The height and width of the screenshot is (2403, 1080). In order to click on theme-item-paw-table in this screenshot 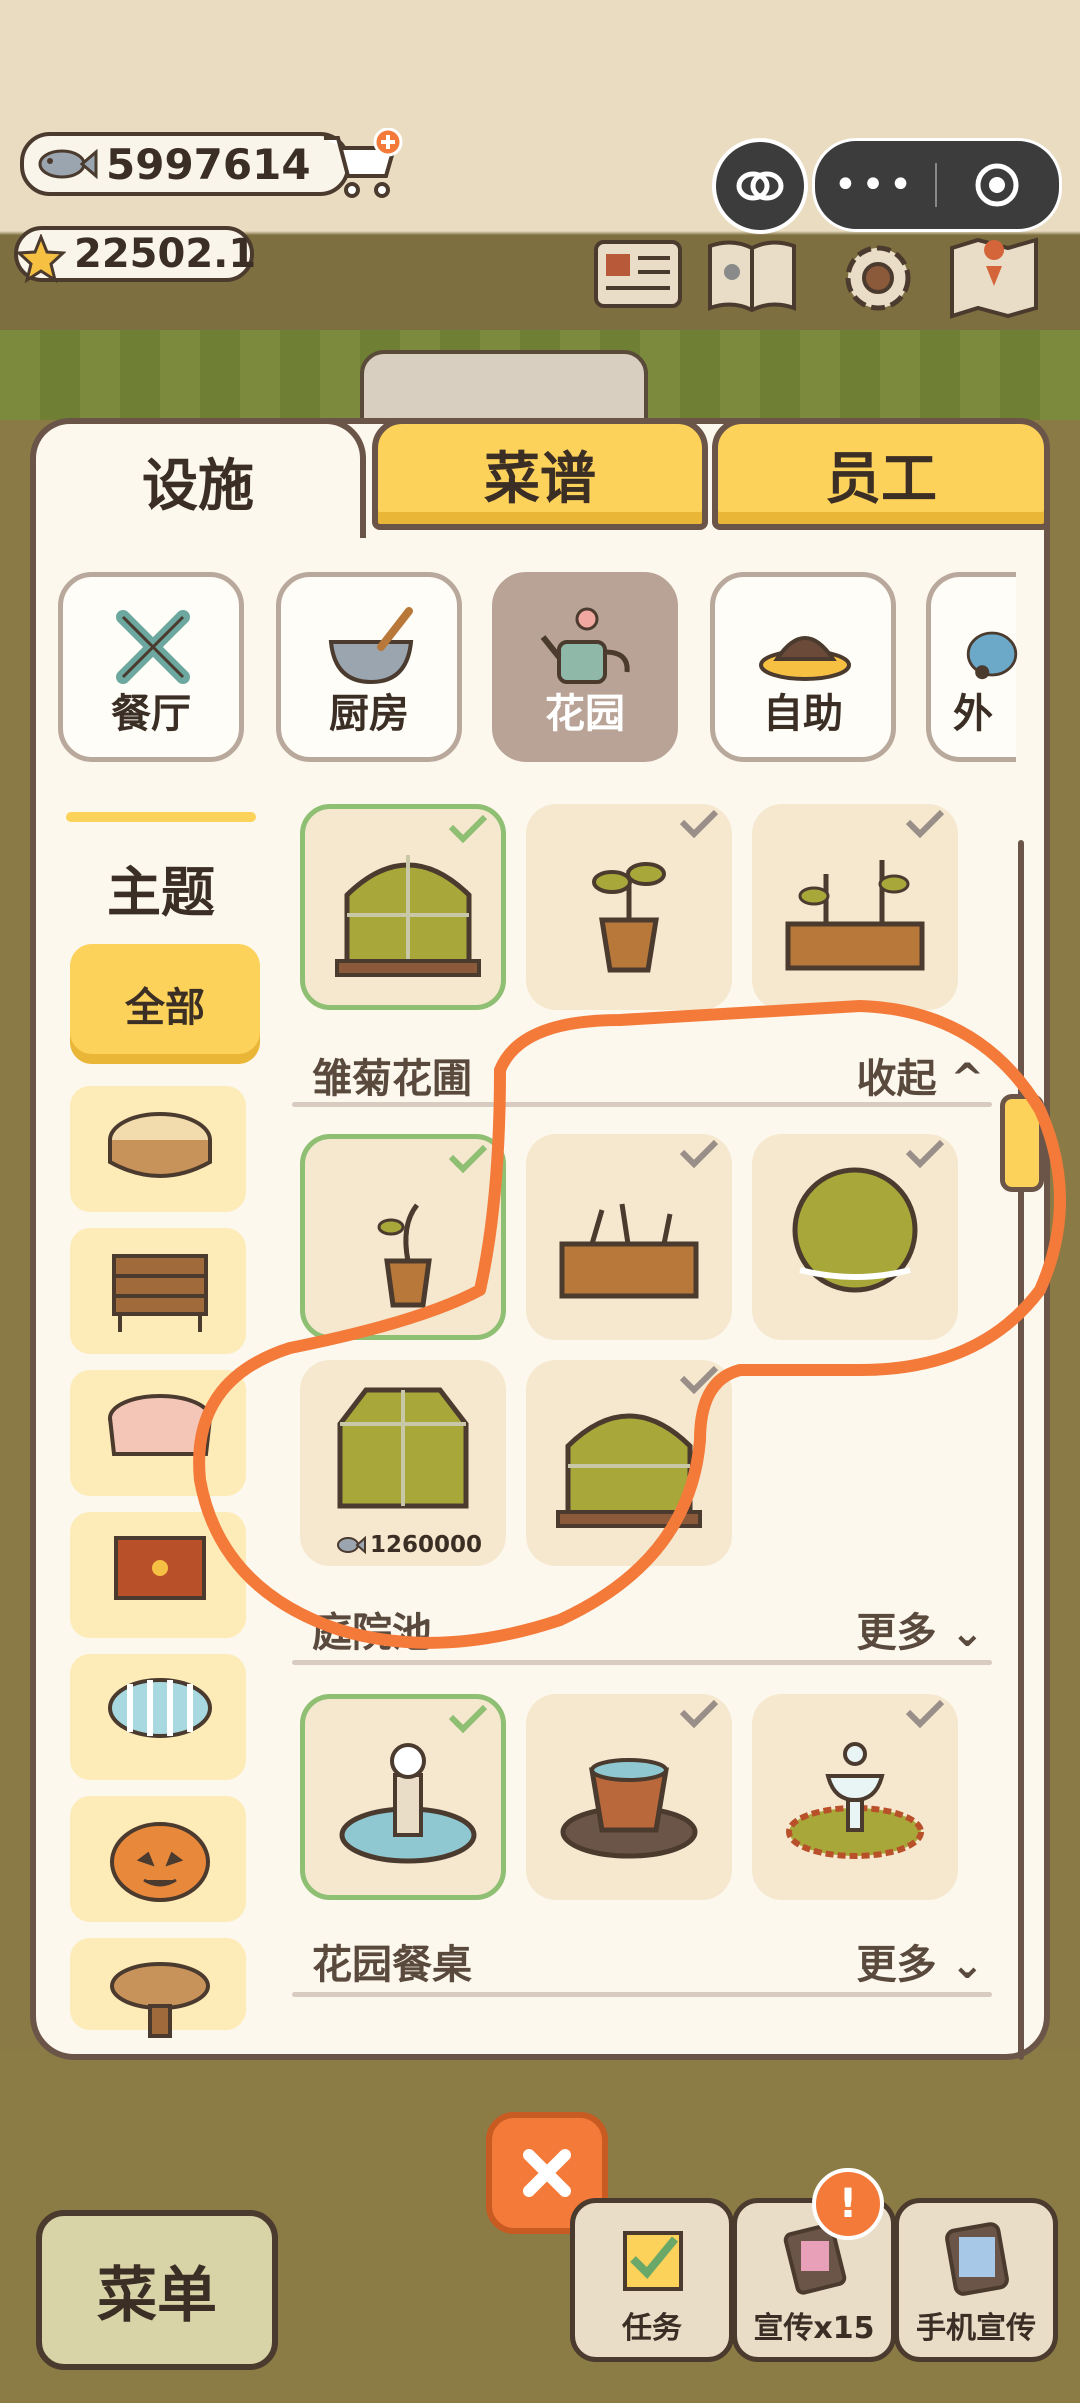, I will do `click(158, 1575)`.